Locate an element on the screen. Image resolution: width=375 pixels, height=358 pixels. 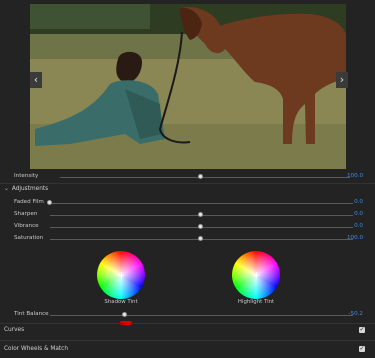
chevron-left-icon: ‹ is located at coordinates (36, 79).